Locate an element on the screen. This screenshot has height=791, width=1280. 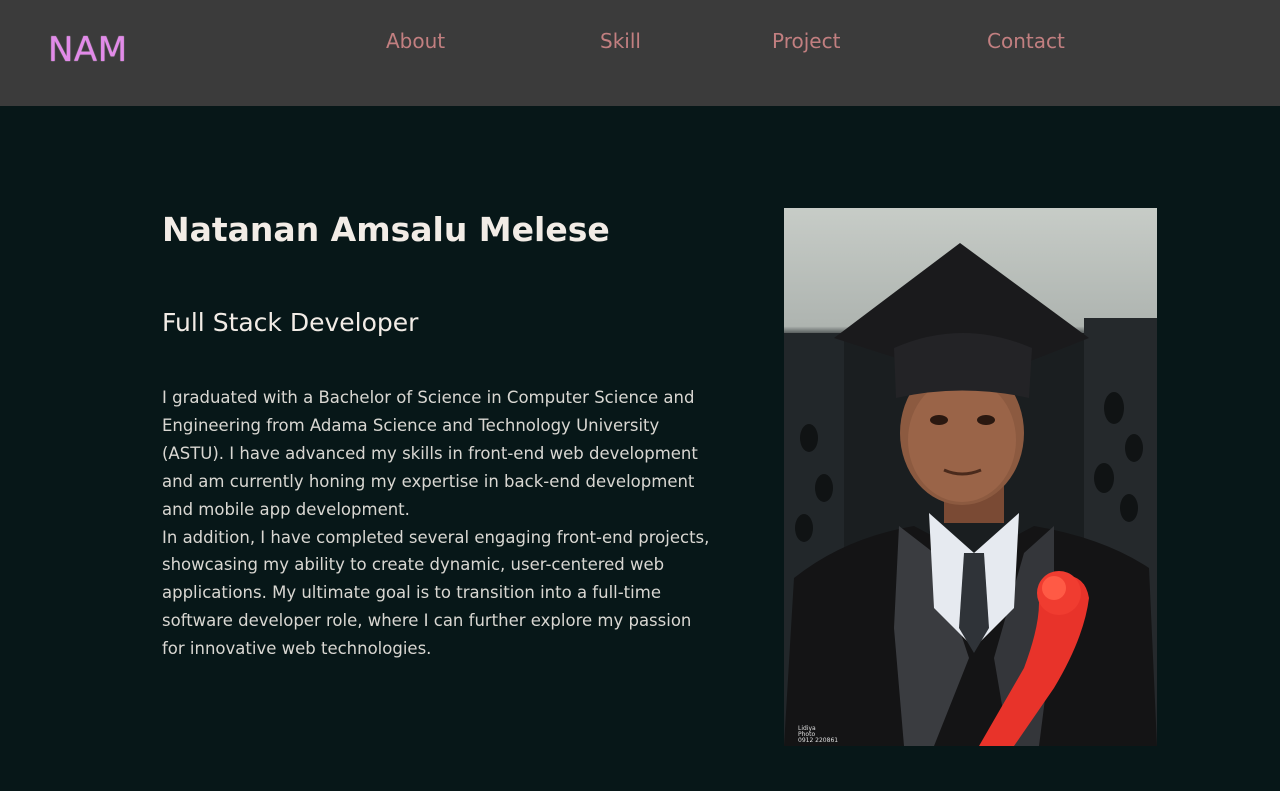
nav-link-project: Project is located at coordinates (806, 41).